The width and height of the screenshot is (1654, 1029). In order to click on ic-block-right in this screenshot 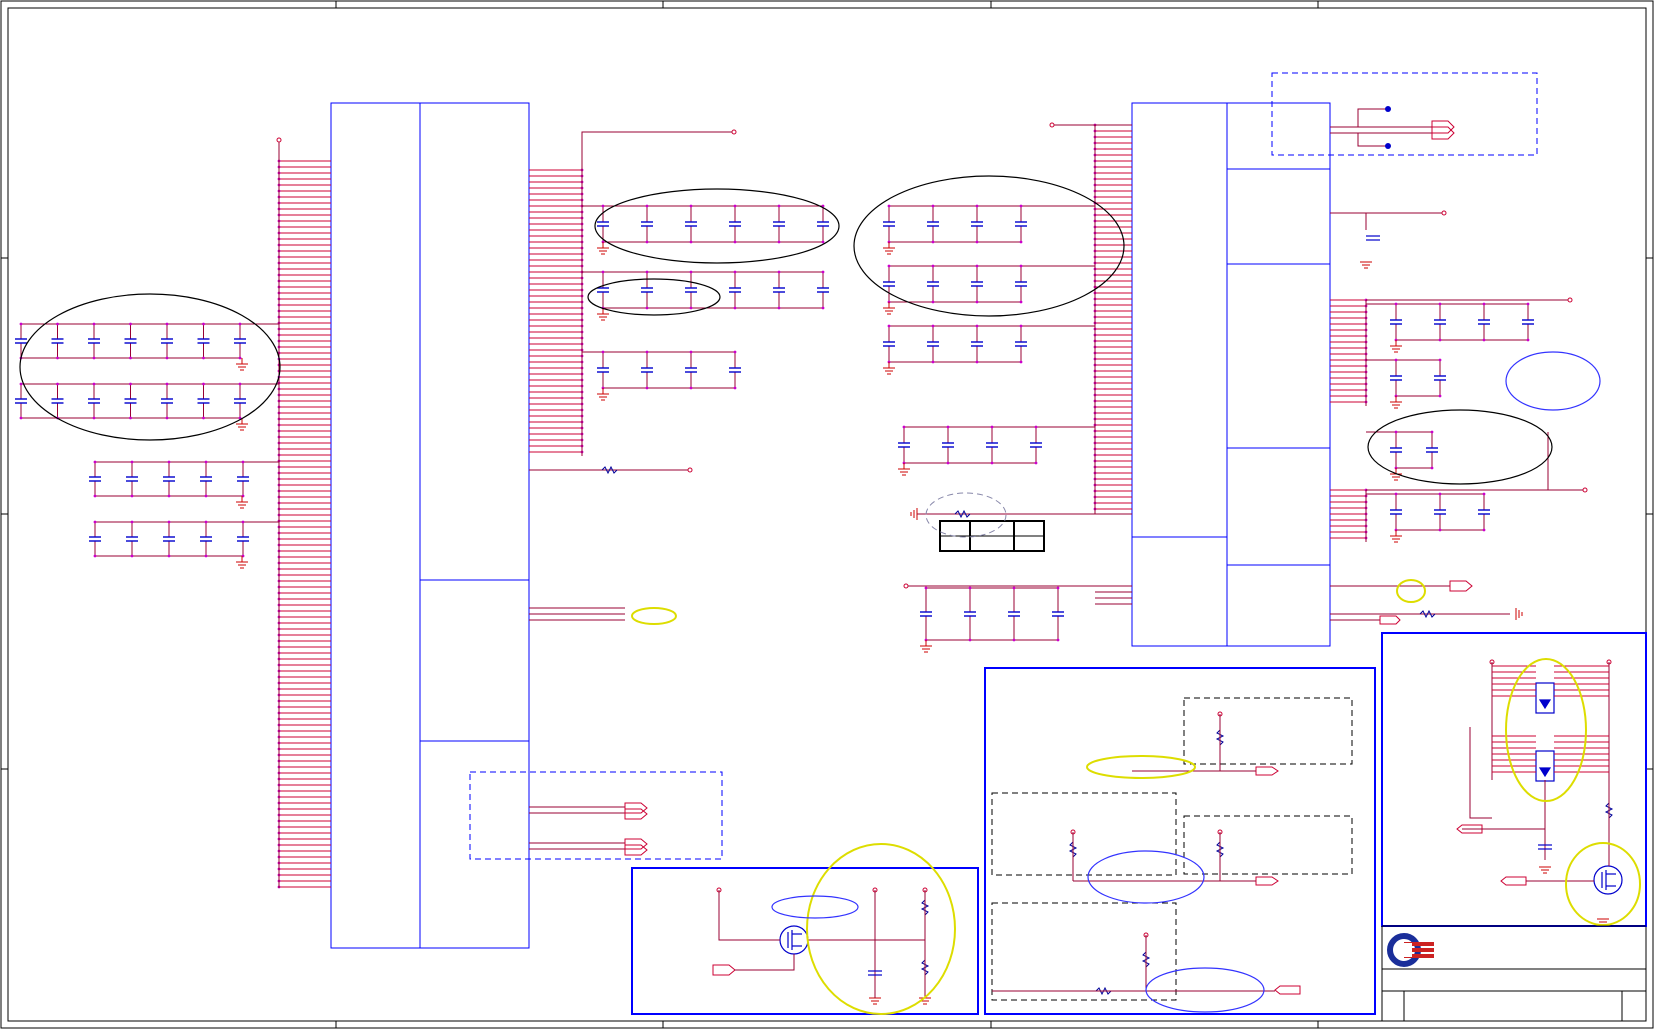, I will do `click(1231, 374)`.